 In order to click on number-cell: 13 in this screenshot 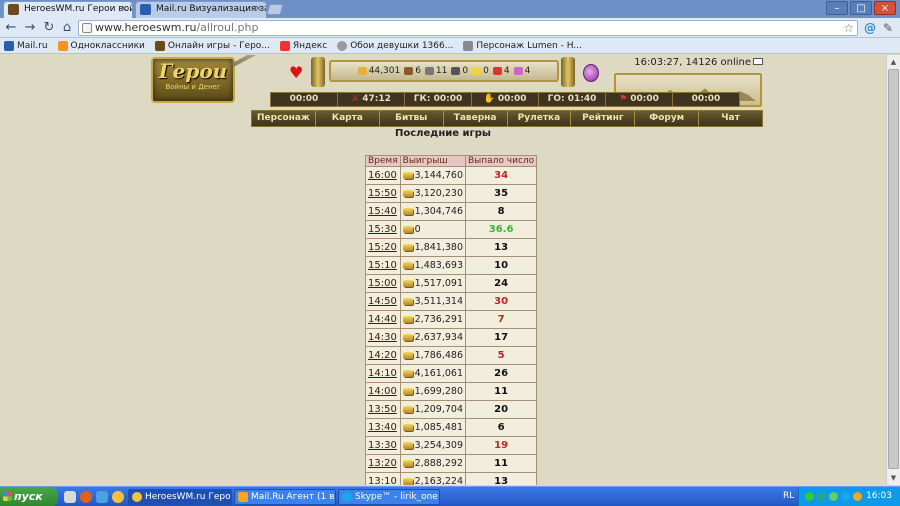, I will do `click(501, 247)`.